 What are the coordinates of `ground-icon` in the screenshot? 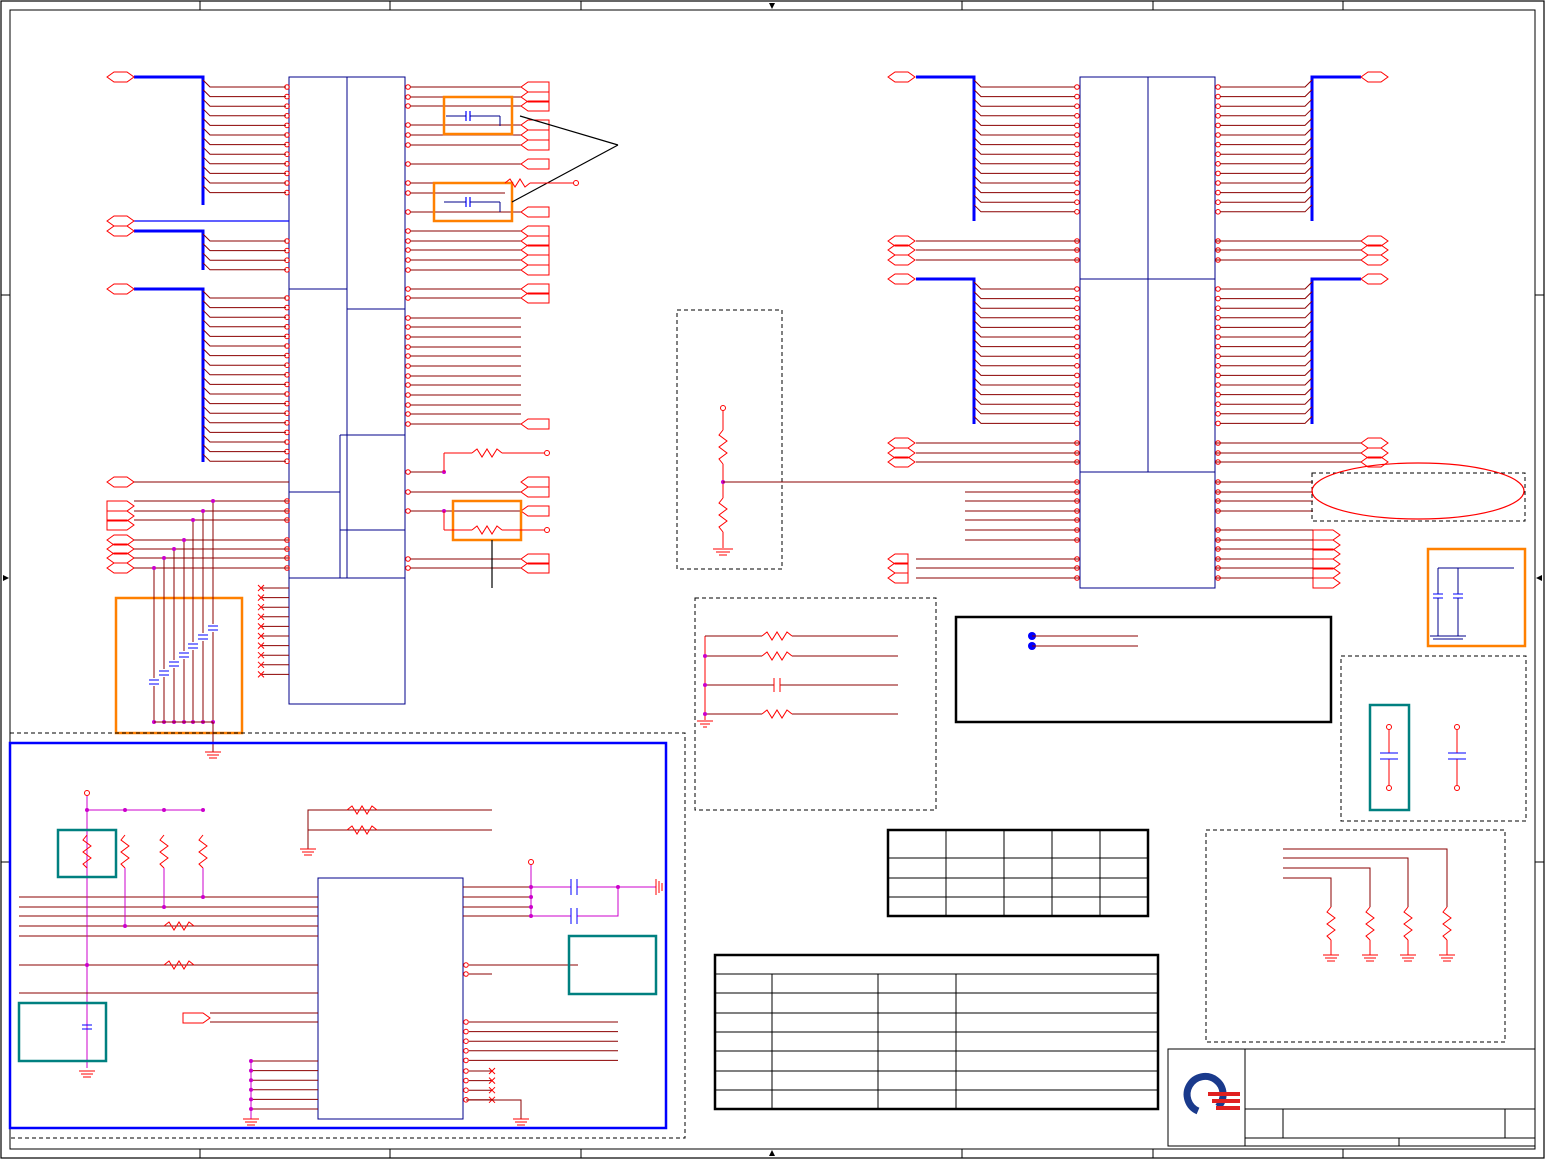 It's located at (723, 552).